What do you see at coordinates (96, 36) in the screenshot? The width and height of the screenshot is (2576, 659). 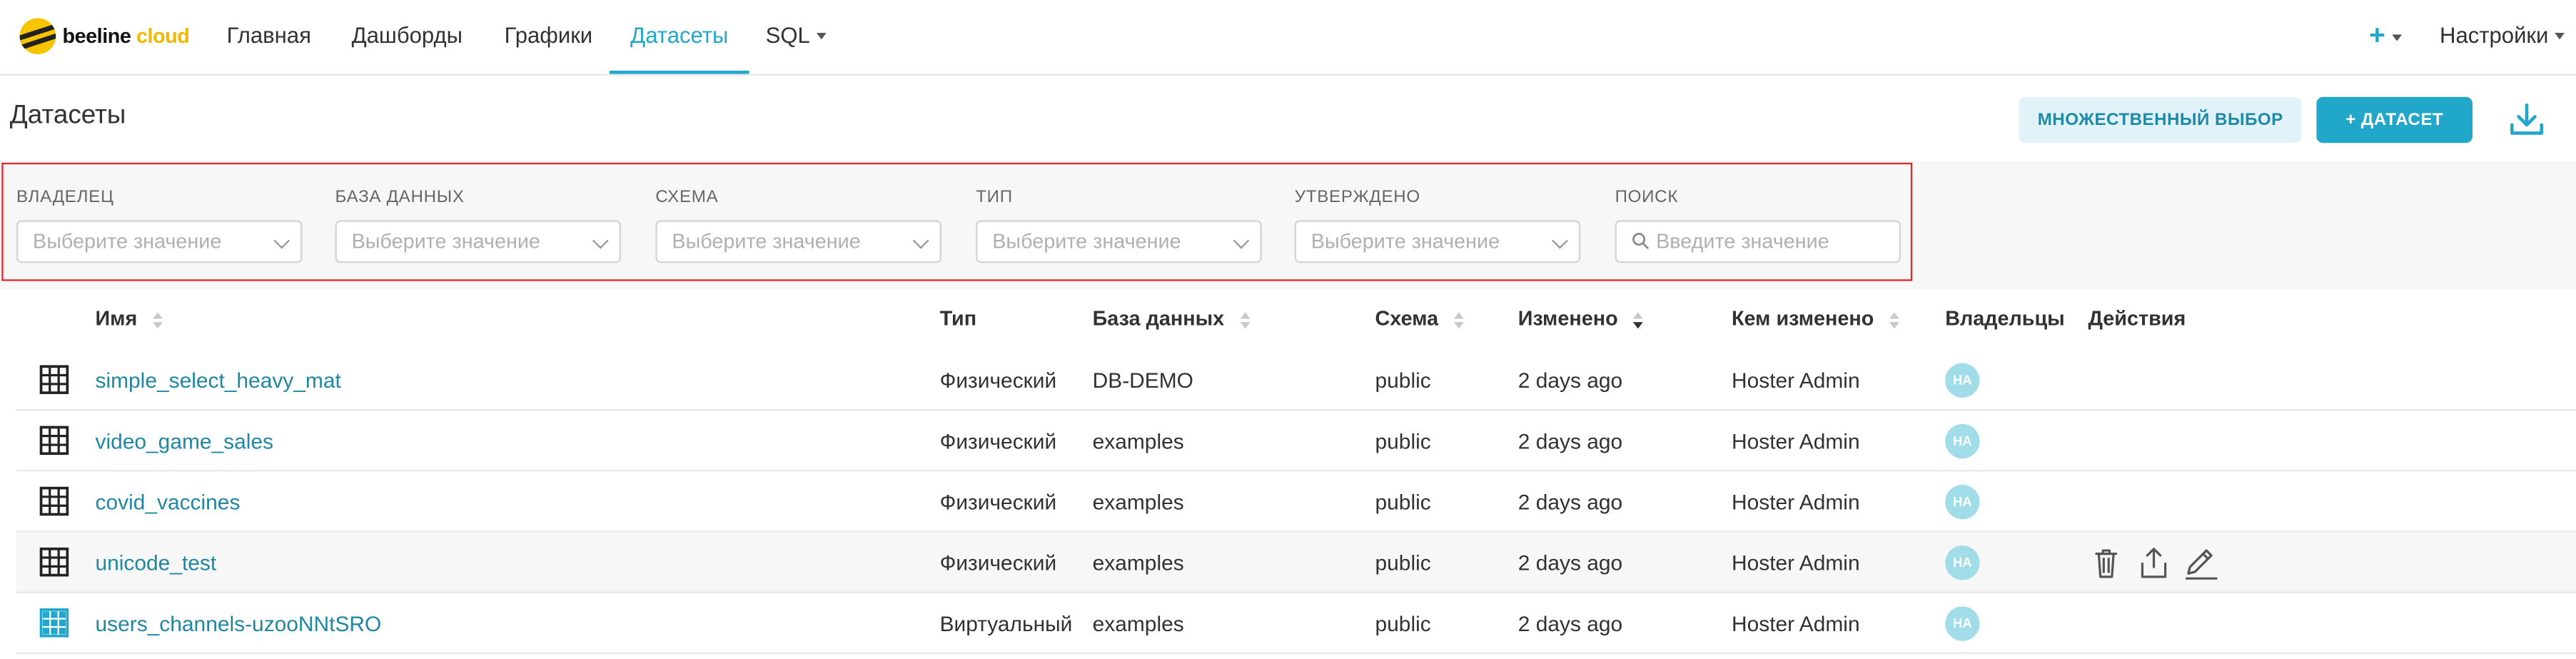 I see `brand-name-main: beeline` at bounding box center [96, 36].